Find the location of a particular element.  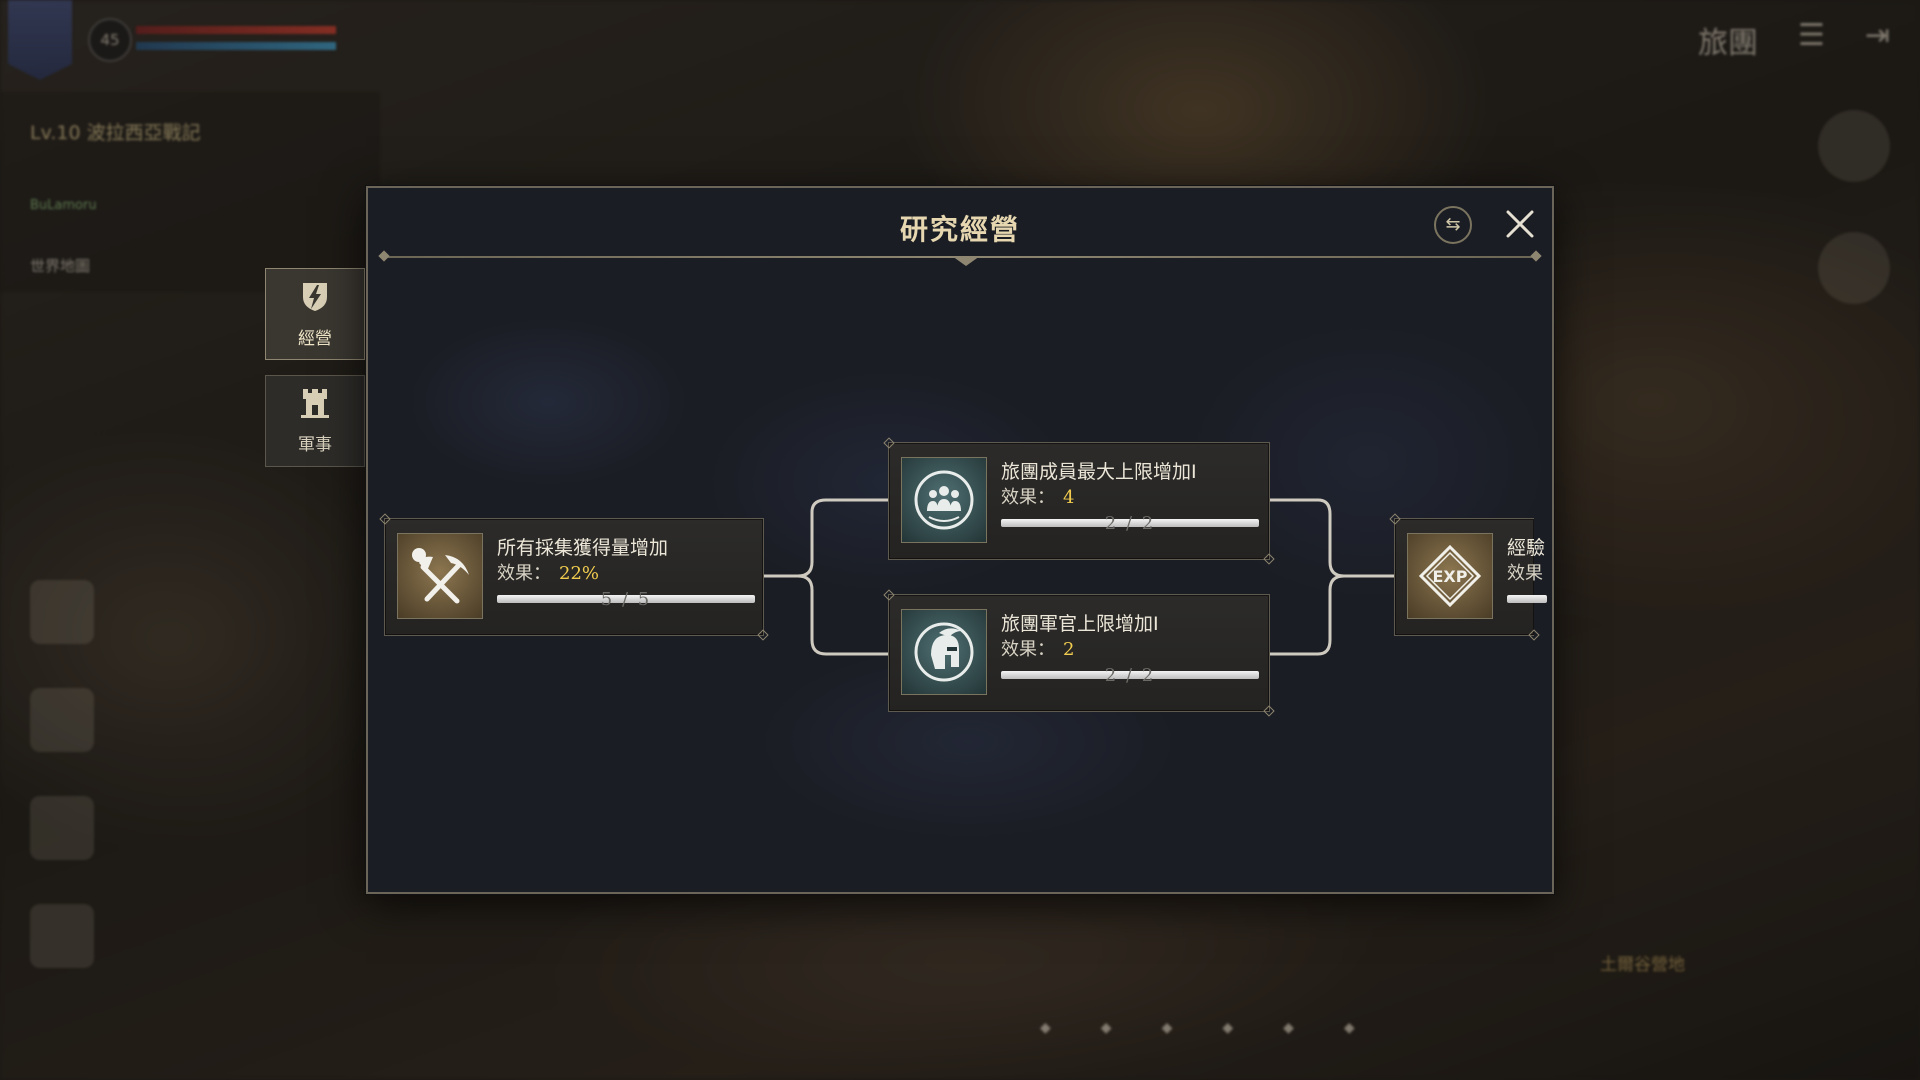

node-effect: 效果： 4 is located at coordinates (1037, 496).